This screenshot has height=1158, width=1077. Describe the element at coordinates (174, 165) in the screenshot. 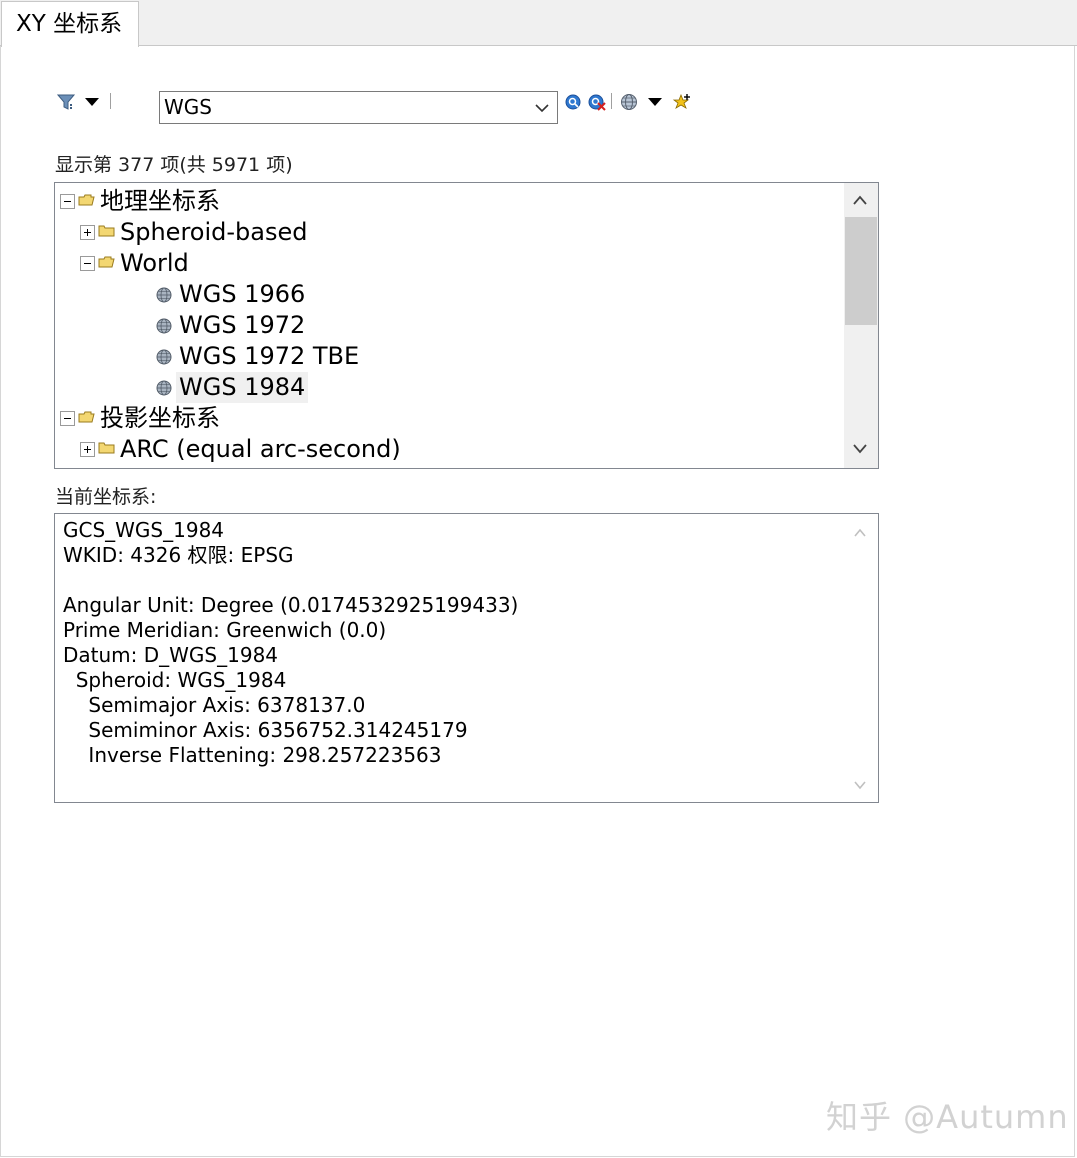

I see `result-count-label: 显示第 377 项(共 5971 项)` at that location.